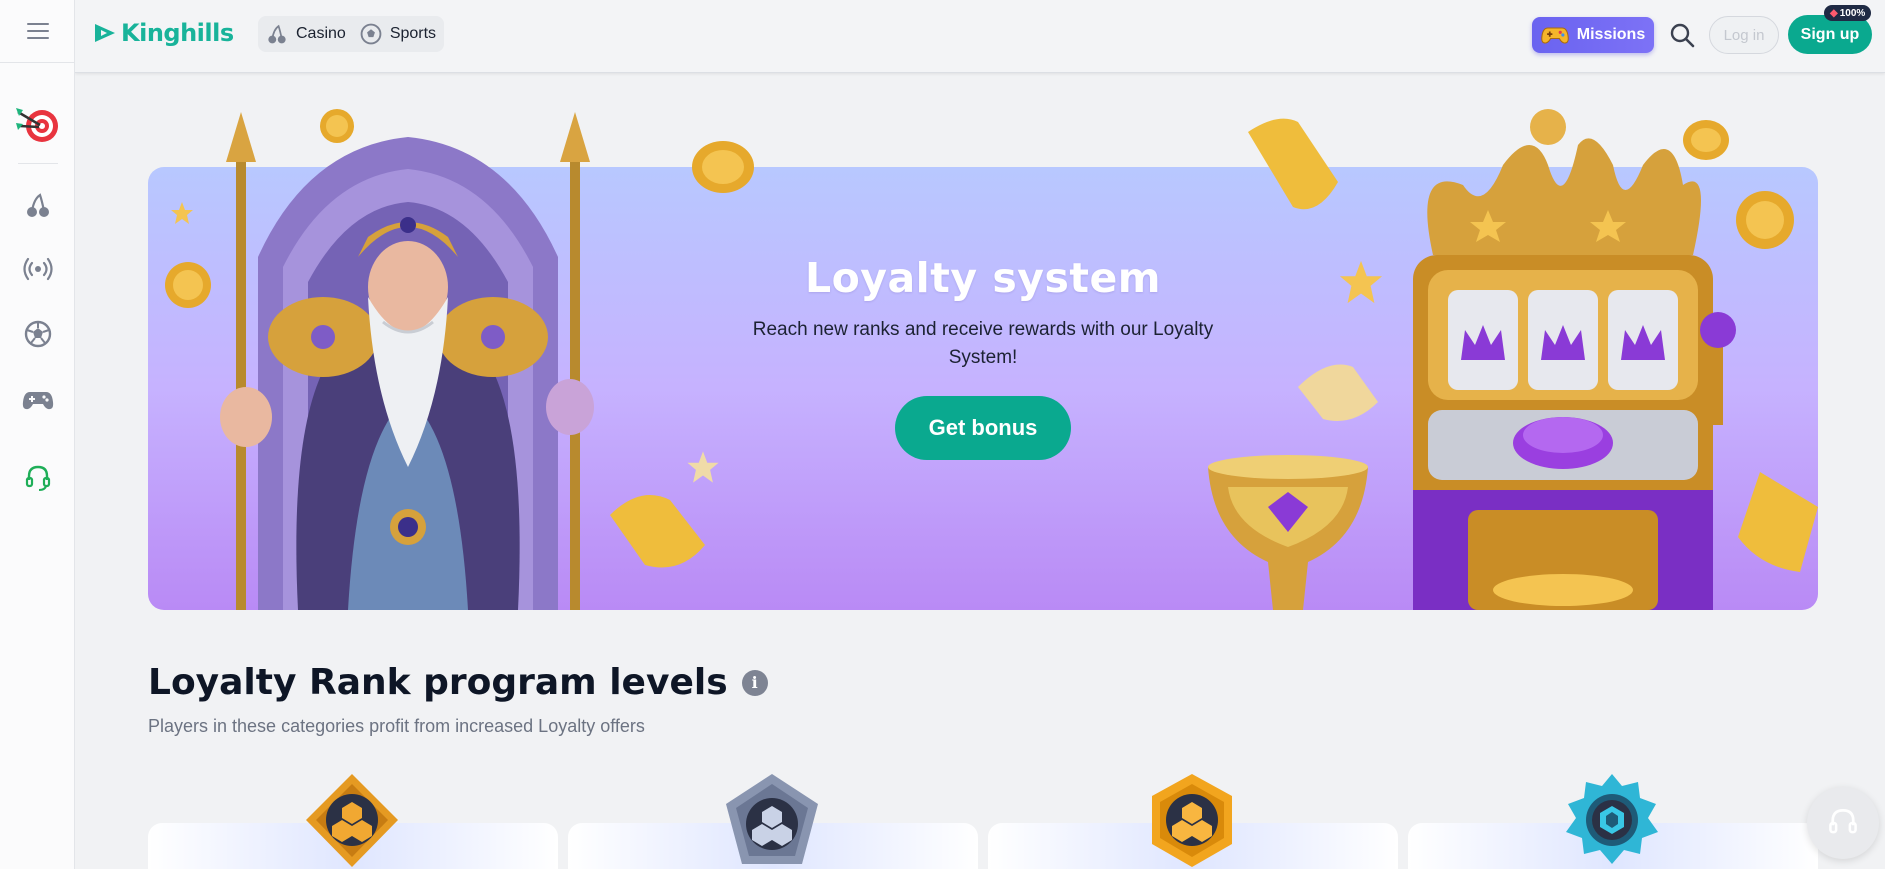 The height and width of the screenshot is (869, 1885). I want to click on section-title: Loyalty Rank program levels, so click(438, 682).